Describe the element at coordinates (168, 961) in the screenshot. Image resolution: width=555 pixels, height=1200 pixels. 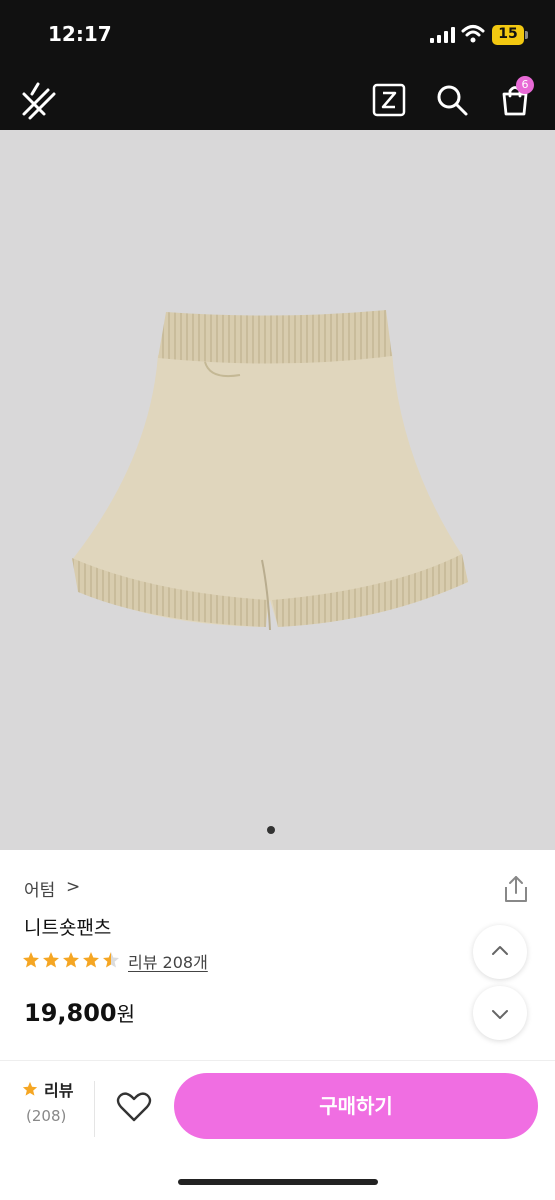
I see `review-link: 리뷰 208개` at that location.